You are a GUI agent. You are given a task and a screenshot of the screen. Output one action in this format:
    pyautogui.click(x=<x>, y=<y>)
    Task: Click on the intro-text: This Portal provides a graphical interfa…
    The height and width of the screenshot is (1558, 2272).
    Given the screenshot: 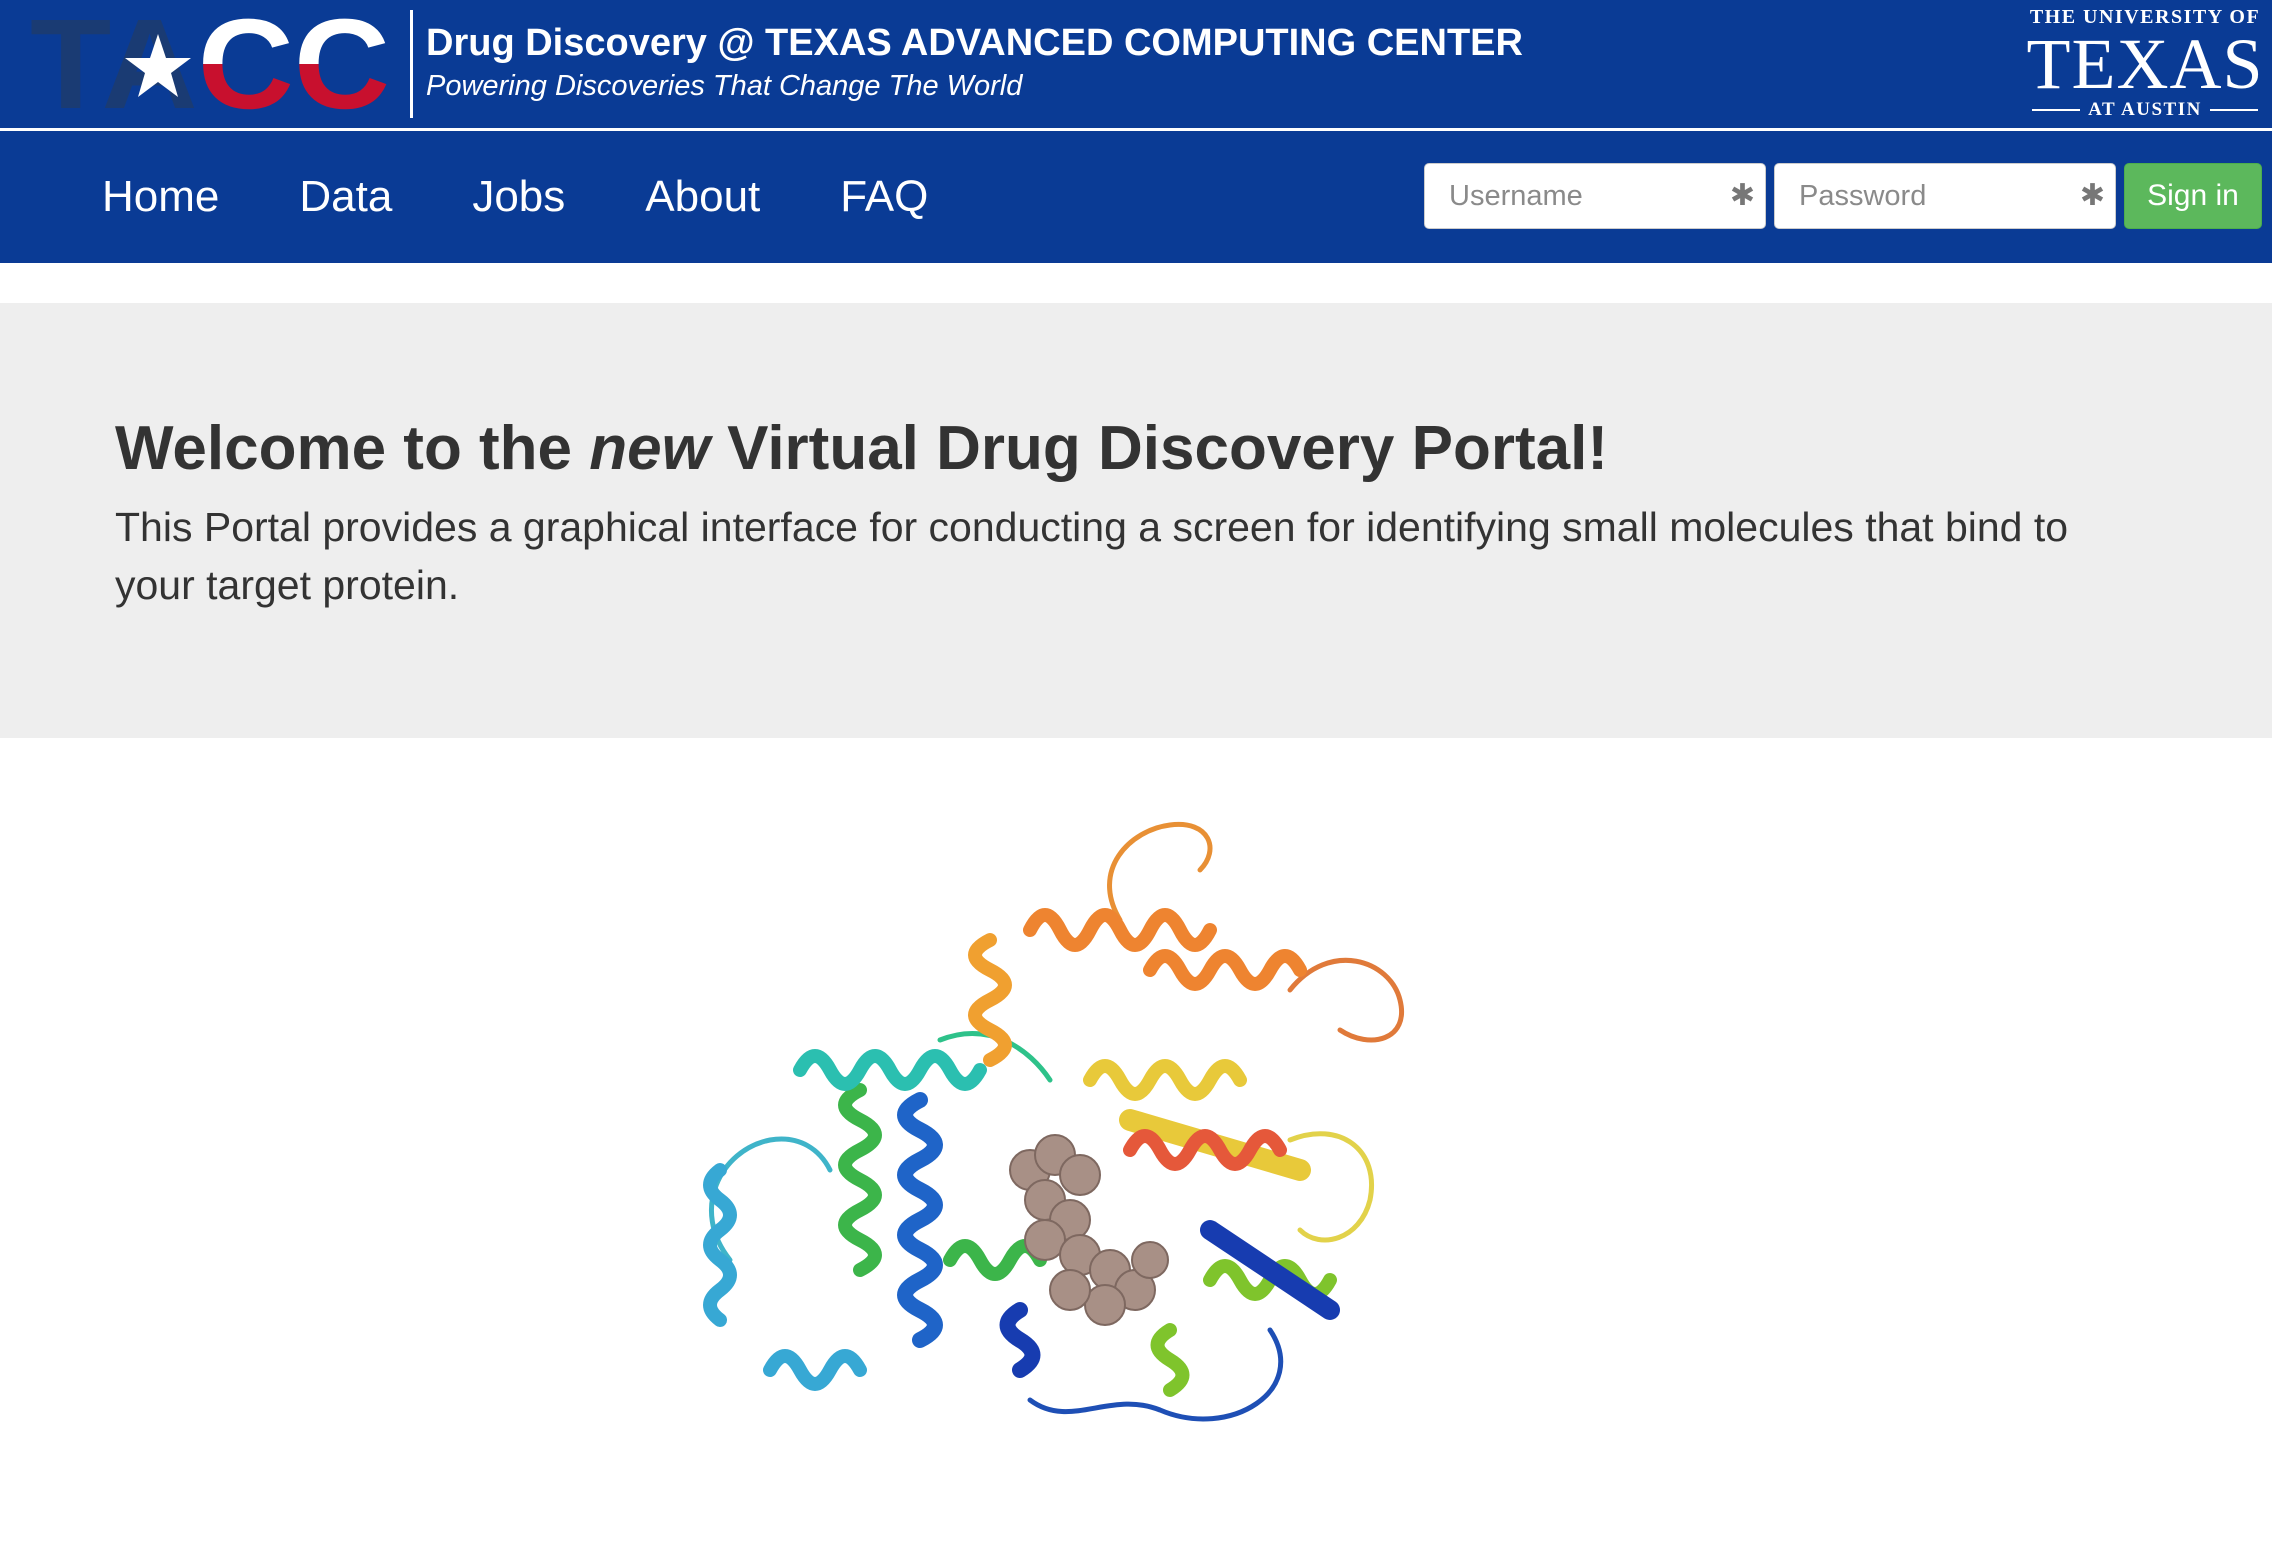 What is the action you would take?
    pyautogui.click(x=1092, y=556)
    